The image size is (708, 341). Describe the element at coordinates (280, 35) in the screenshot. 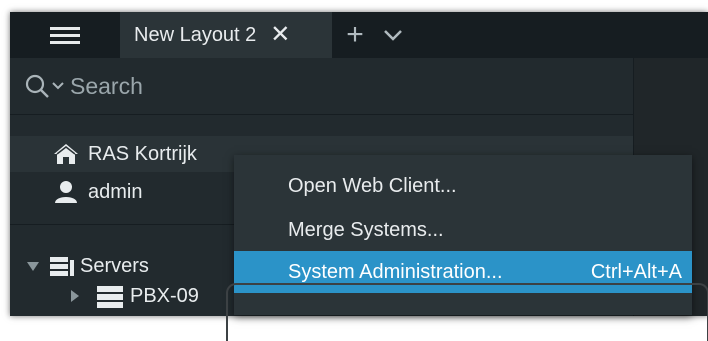

I see `close-icon: ✕` at that location.